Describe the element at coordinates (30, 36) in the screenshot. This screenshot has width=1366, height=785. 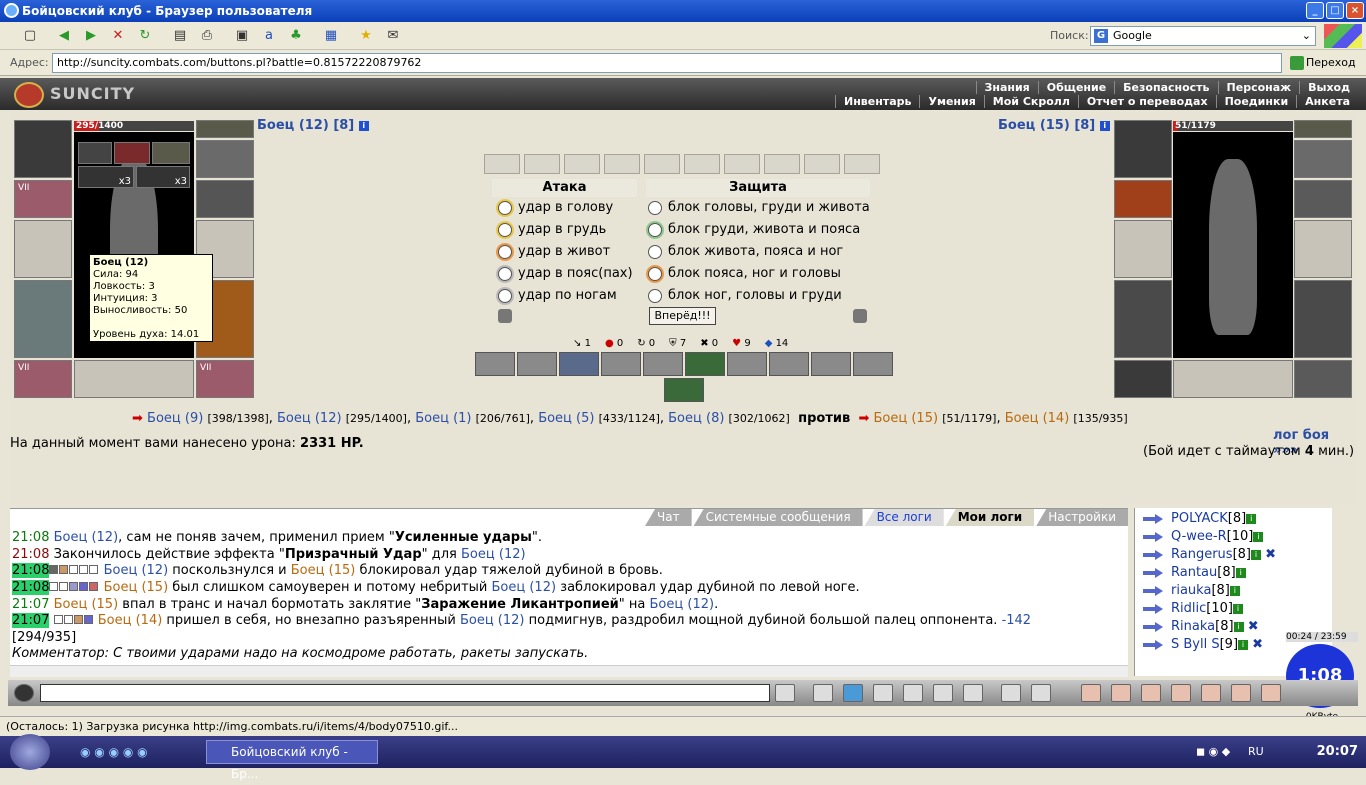
I see `new-page-icon: ▢` at that location.